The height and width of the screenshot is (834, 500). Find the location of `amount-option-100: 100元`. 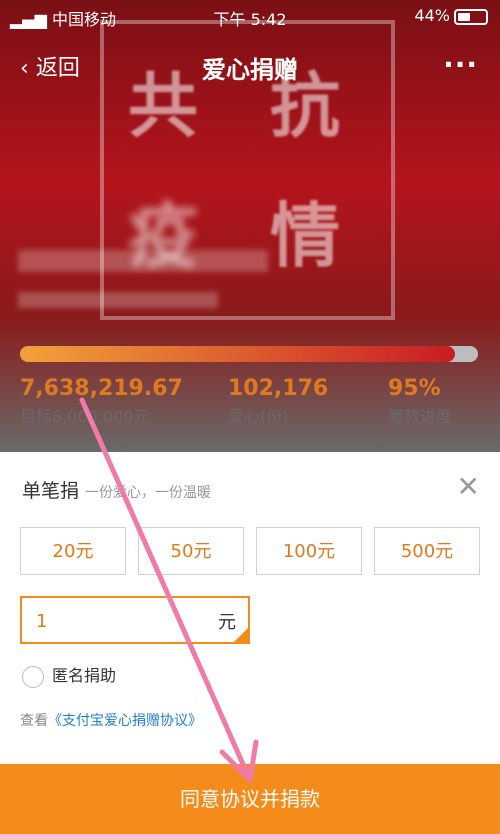

amount-option-100: 100元 is located at coordinates (309, 551).